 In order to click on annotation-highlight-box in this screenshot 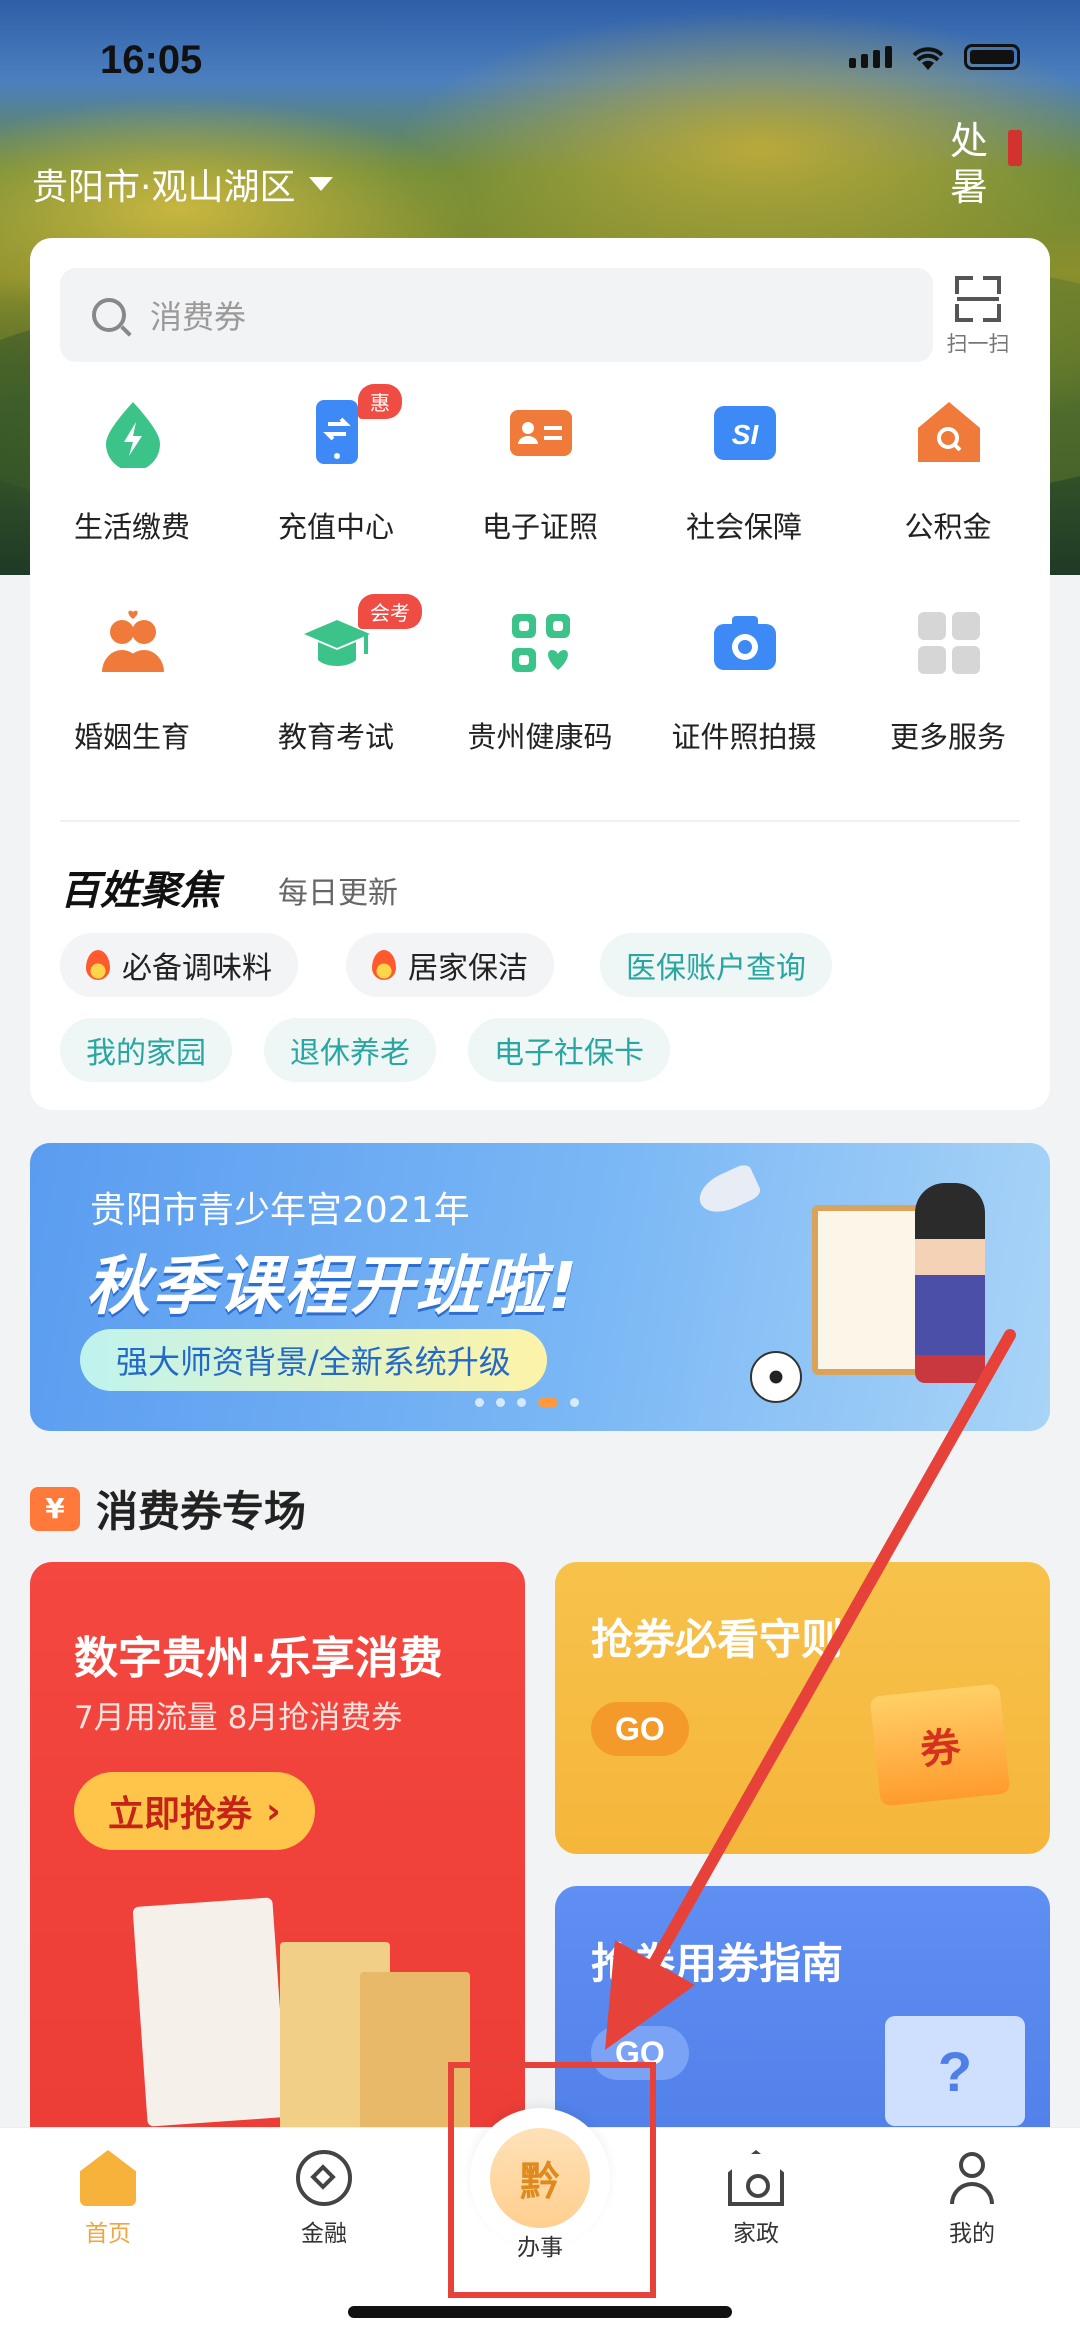, I will do `click(552, 2180)`.